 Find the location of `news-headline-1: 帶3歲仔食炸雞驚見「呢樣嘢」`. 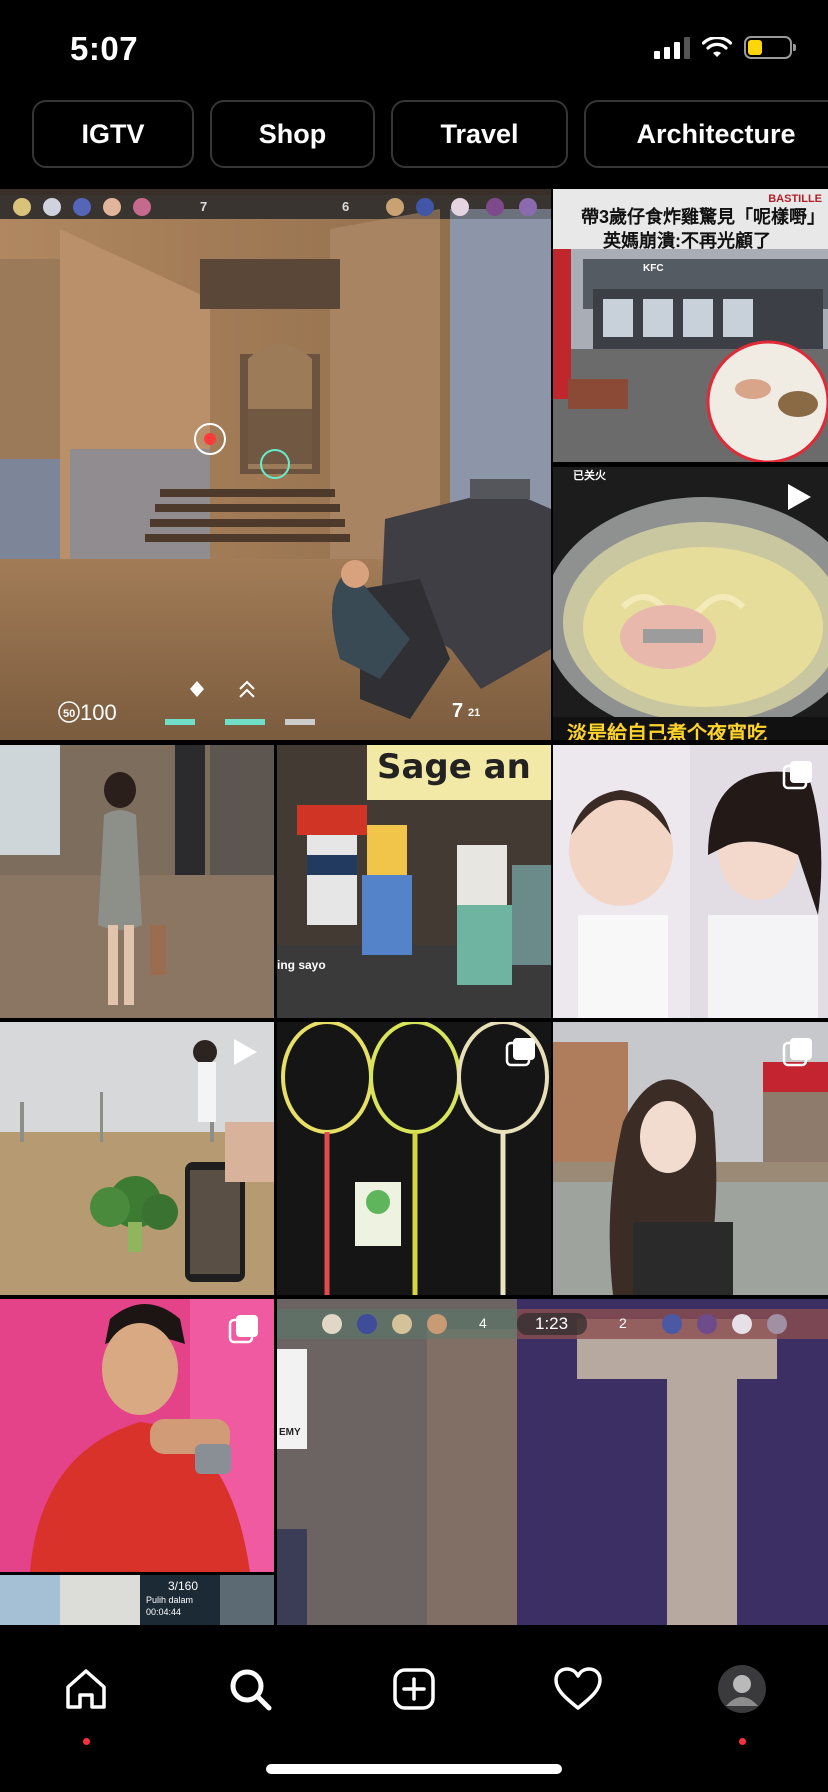

news-headline-1: 帶3歲仔食炸雞驚見「呢樣嘢」 is located at coordinates (703, 217).